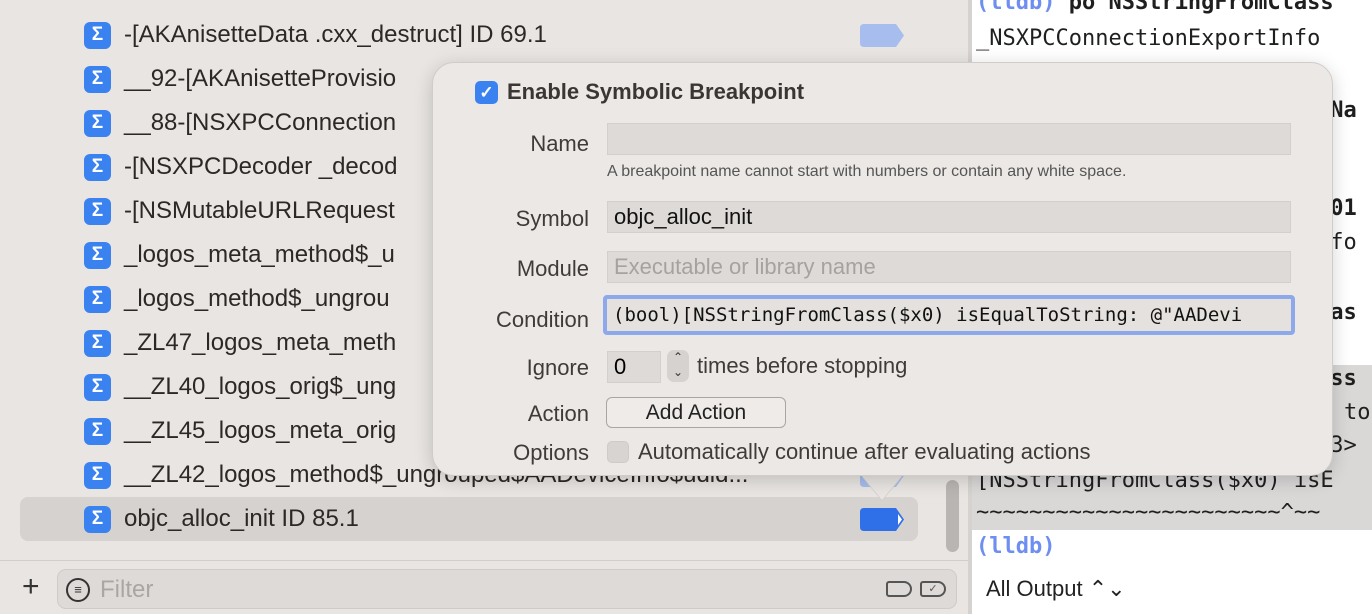 This screenshot has height=614, width=1372. Describe the element at coordinates (260, 122) in the screenshot. I see `breakpoint-label: __88-[NSXPCConnection` at that location.